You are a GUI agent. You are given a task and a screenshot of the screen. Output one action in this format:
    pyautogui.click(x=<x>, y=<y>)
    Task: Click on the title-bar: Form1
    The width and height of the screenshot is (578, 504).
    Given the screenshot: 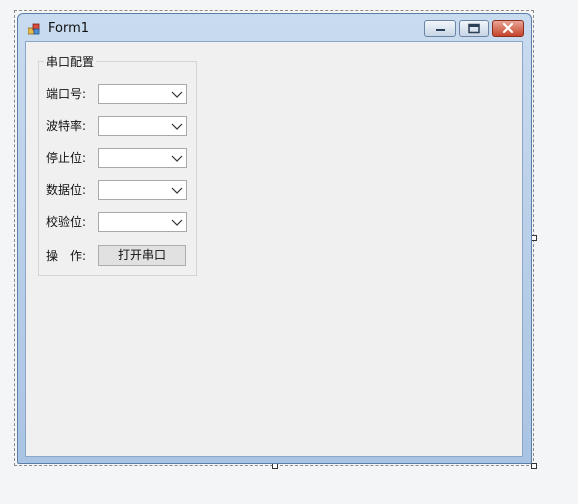 What is the action you would take?
    pyautogui.click(x=274, y=27)
    